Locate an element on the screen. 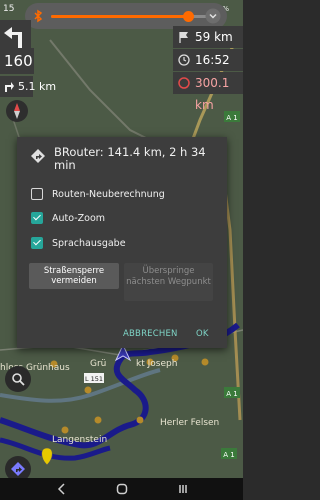  option-label: Auto-Zoom is located at coordinates (79, 218).